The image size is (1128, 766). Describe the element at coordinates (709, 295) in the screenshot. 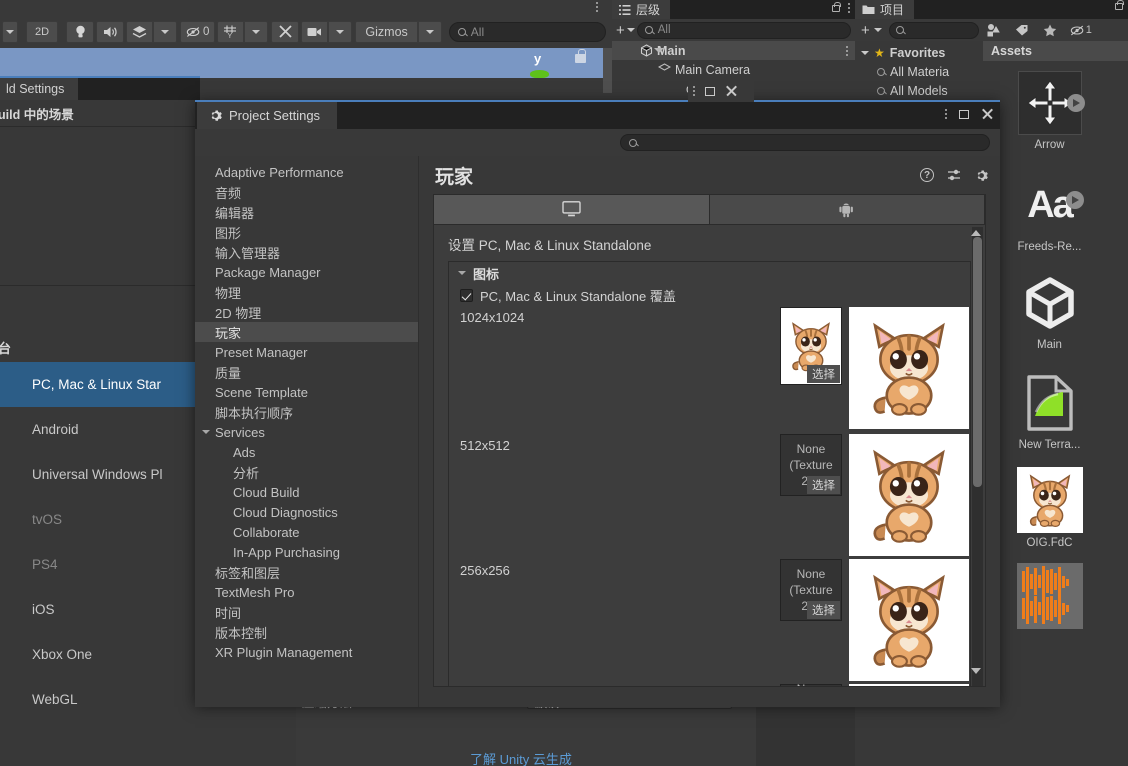

I see `override-icon-row: PC, Mac & Linux Standalone 覆盖` at that location.